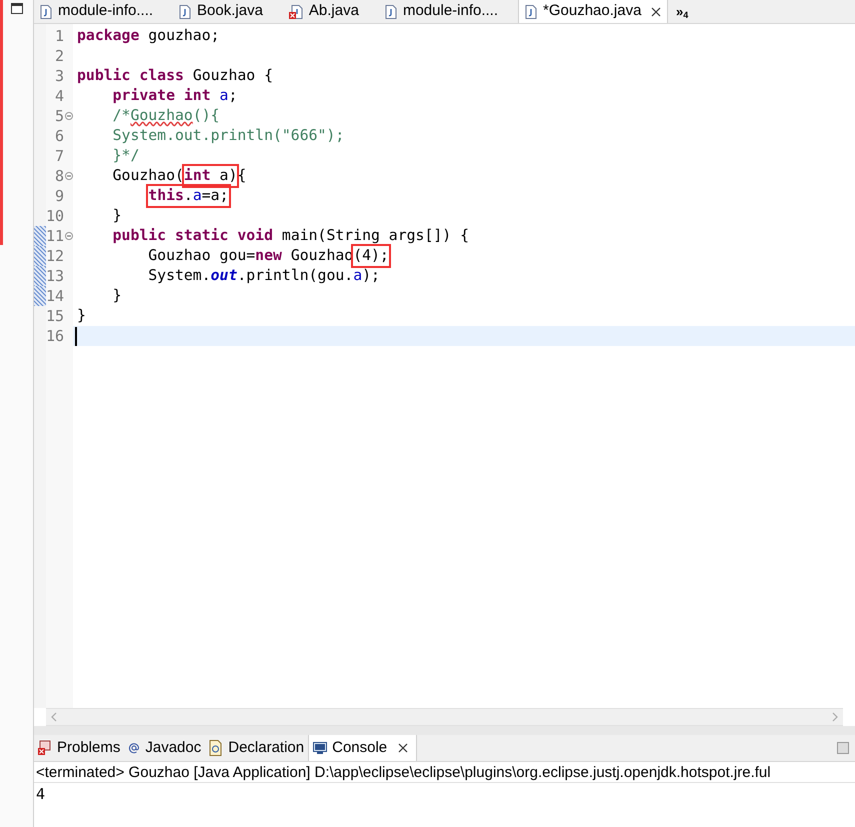 The height and width of the screenshot is (827, 855). What do you see at coordinates (59, 156) in the screenshot?
I see `line-number: 7` at bounding box center [59, 156].